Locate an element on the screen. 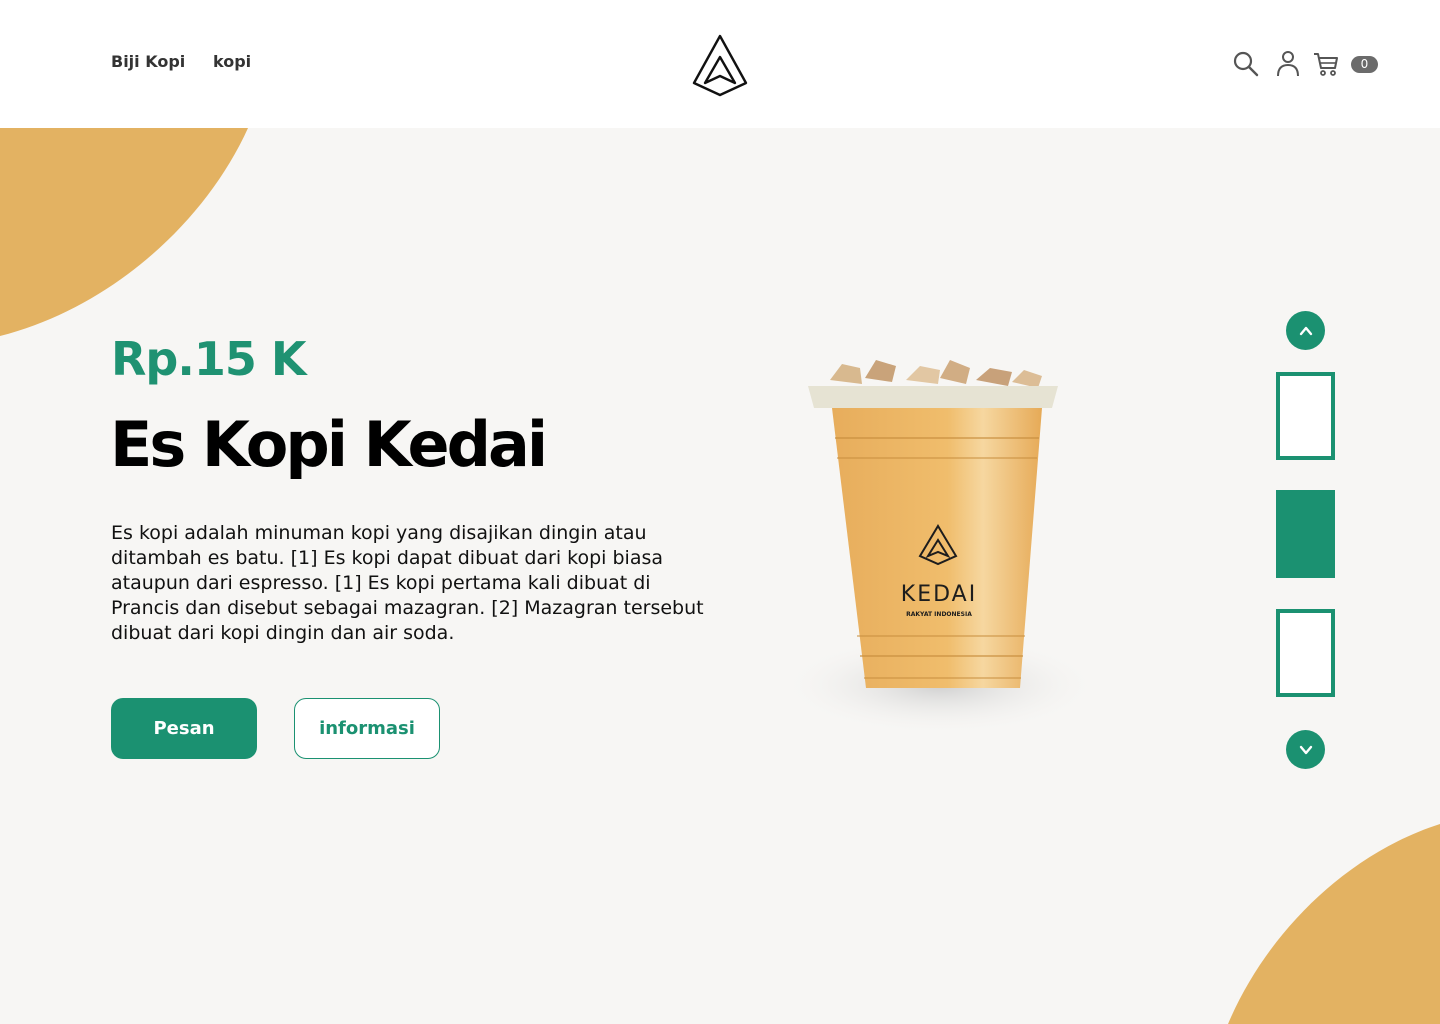  decorative-shape-top-left is located at coordinates (124, 232).